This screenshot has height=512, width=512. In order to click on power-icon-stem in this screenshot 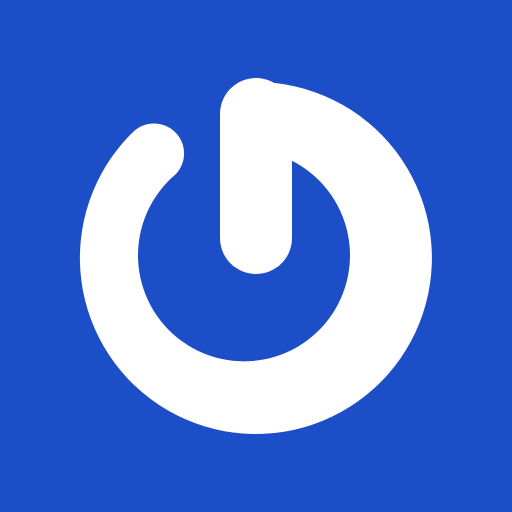, I will do `click(256, 176)`.